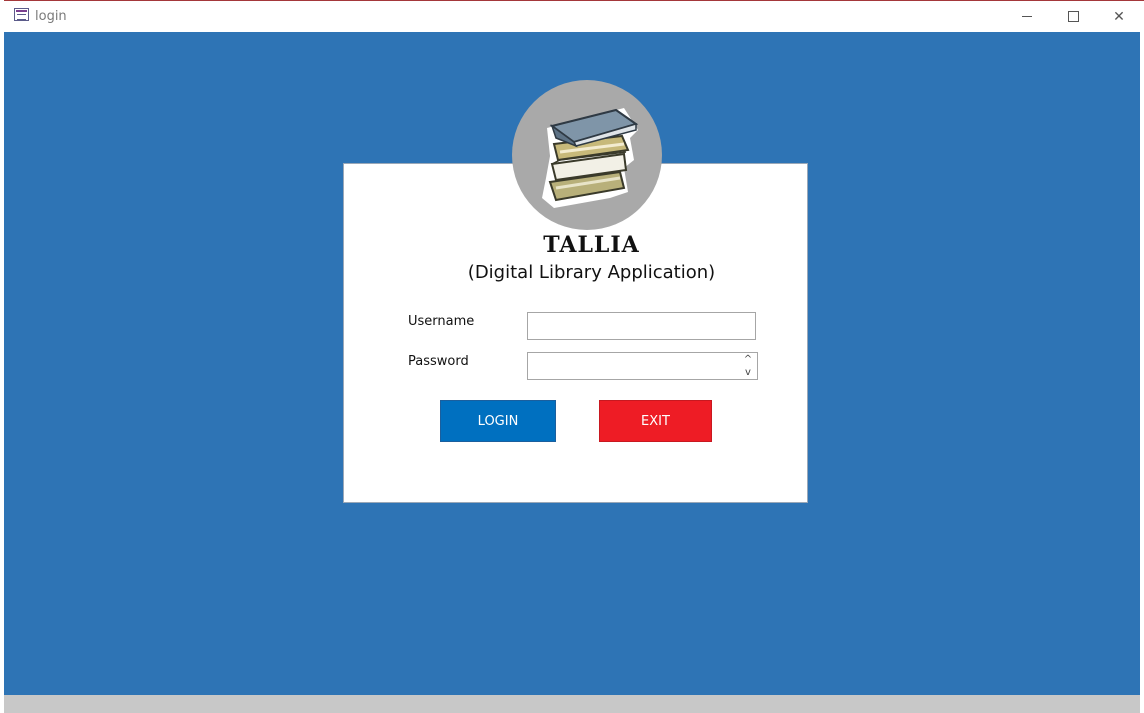 Image resolution: width=1144 pixels, height=713 pixels. What do you see at coordinates (587, 155) in the screenshot?
I see `books-stack-icon` at bounding box center [587, 155].